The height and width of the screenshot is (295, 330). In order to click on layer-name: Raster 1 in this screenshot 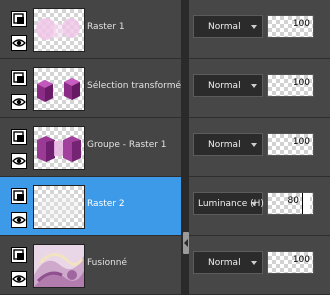, I will do `click(106, 27)`.